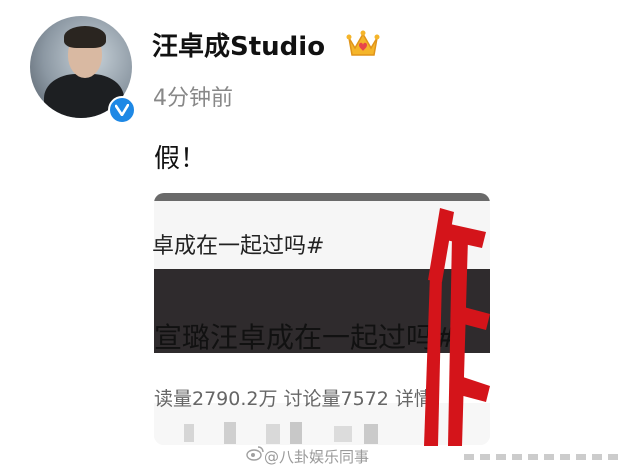  I want to click on post-text: 假！, so click(180, 159).